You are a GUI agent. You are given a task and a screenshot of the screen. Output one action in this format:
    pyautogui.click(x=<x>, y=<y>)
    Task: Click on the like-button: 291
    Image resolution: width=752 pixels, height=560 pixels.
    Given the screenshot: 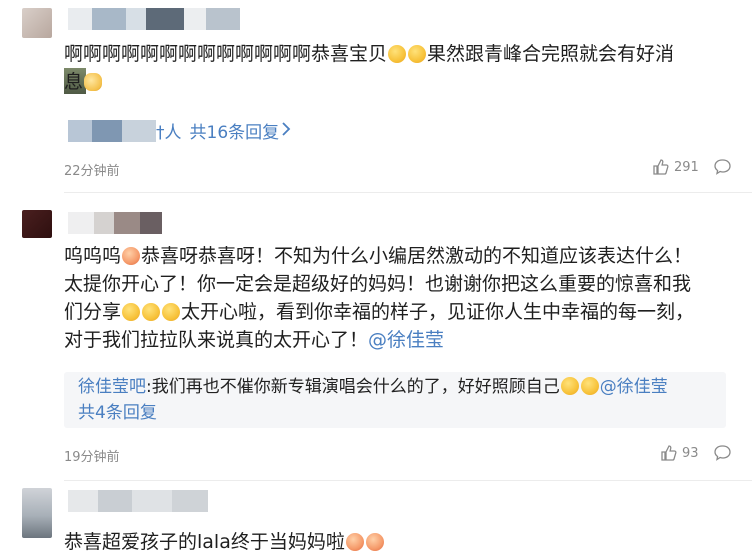 What is the action you would take?
    pyautogui.click(x=675, y=167)
    